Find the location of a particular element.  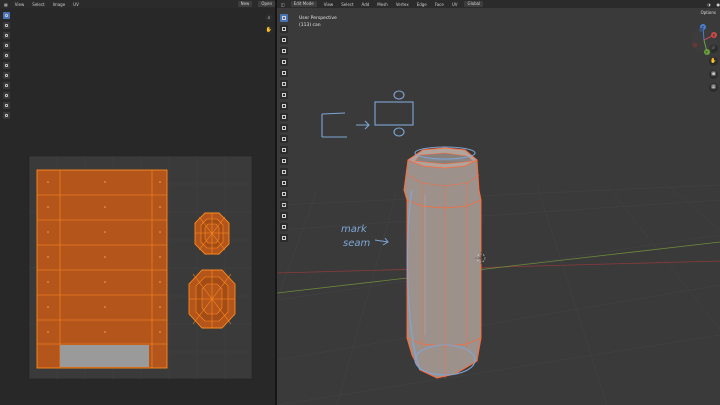

annotation-arrow is located at coordinates (381, 241).